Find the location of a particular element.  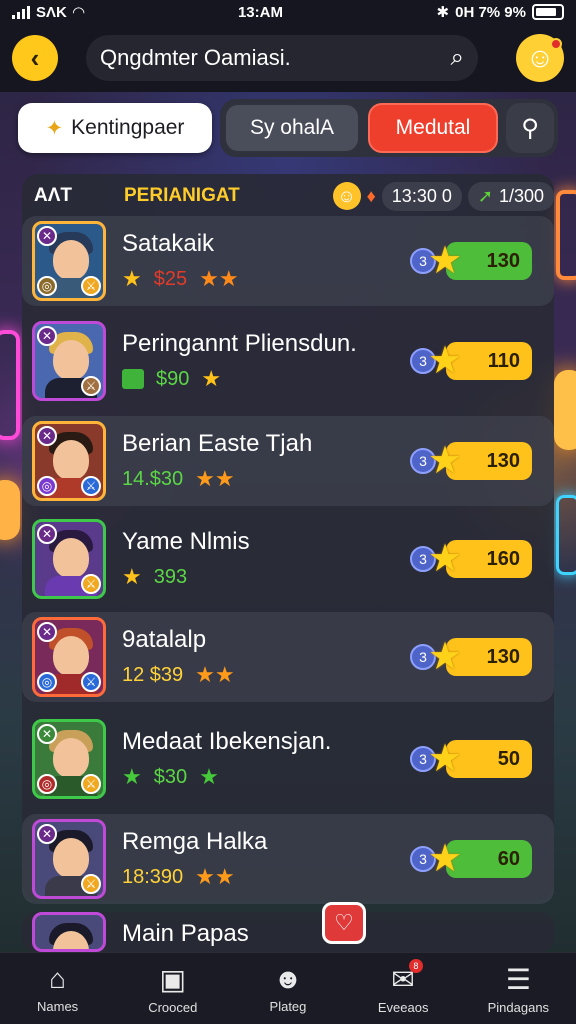

nav-eveeaos: ✉ 8 Eveeaos is located at coordinates (403, 986).